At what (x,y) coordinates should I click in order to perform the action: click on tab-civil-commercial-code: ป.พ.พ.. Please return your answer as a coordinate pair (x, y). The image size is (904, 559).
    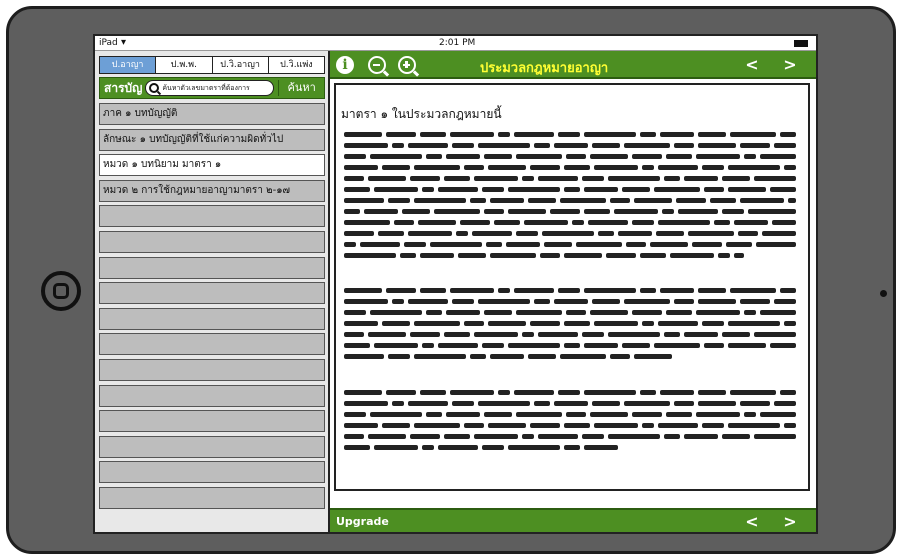
    Looking at the image, I should click on (184, 65).